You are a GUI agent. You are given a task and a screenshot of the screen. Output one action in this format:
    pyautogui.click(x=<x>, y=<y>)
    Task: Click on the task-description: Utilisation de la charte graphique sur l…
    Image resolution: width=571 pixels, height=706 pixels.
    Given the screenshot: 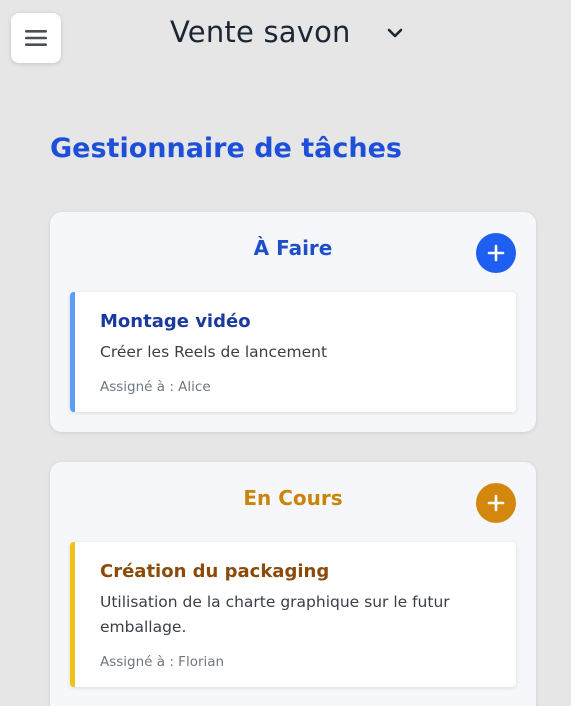 What is the action you would take?
    pyautogui.click(x=275, y=614)
    